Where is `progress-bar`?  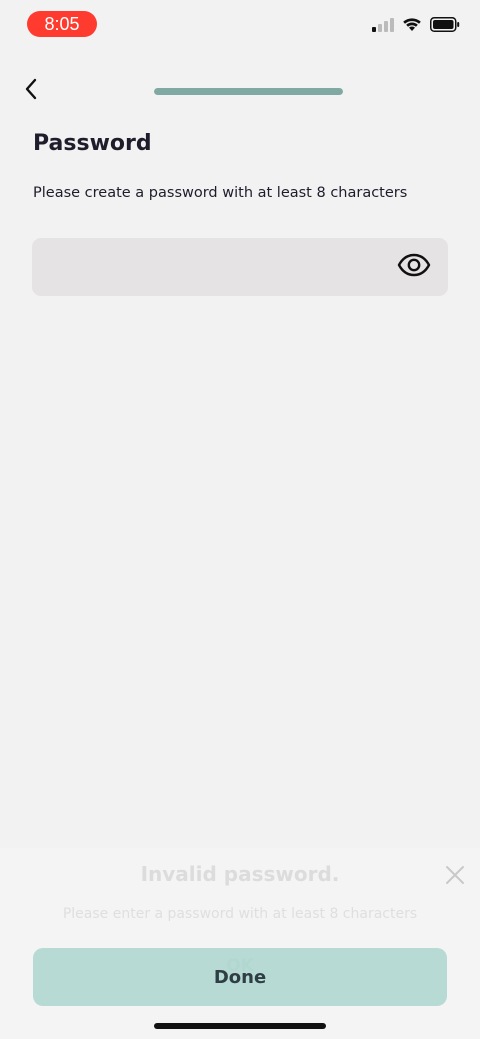 progress-bar is located at coordinates (248, 91).